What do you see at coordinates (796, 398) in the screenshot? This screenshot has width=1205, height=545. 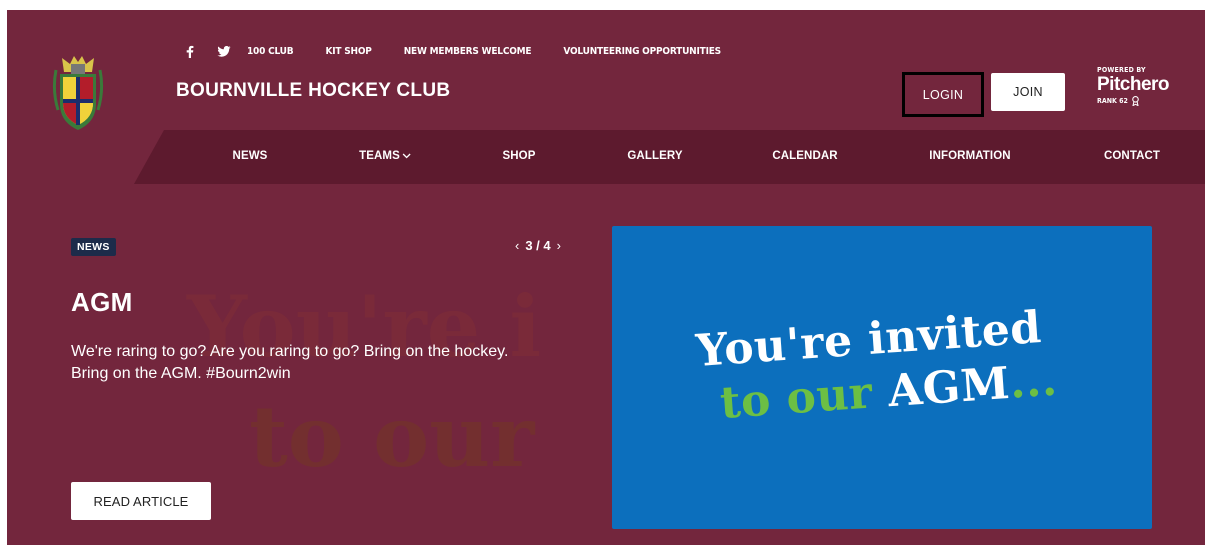 I see `image-line-2-green: to our` at bounding box center [796, 398].